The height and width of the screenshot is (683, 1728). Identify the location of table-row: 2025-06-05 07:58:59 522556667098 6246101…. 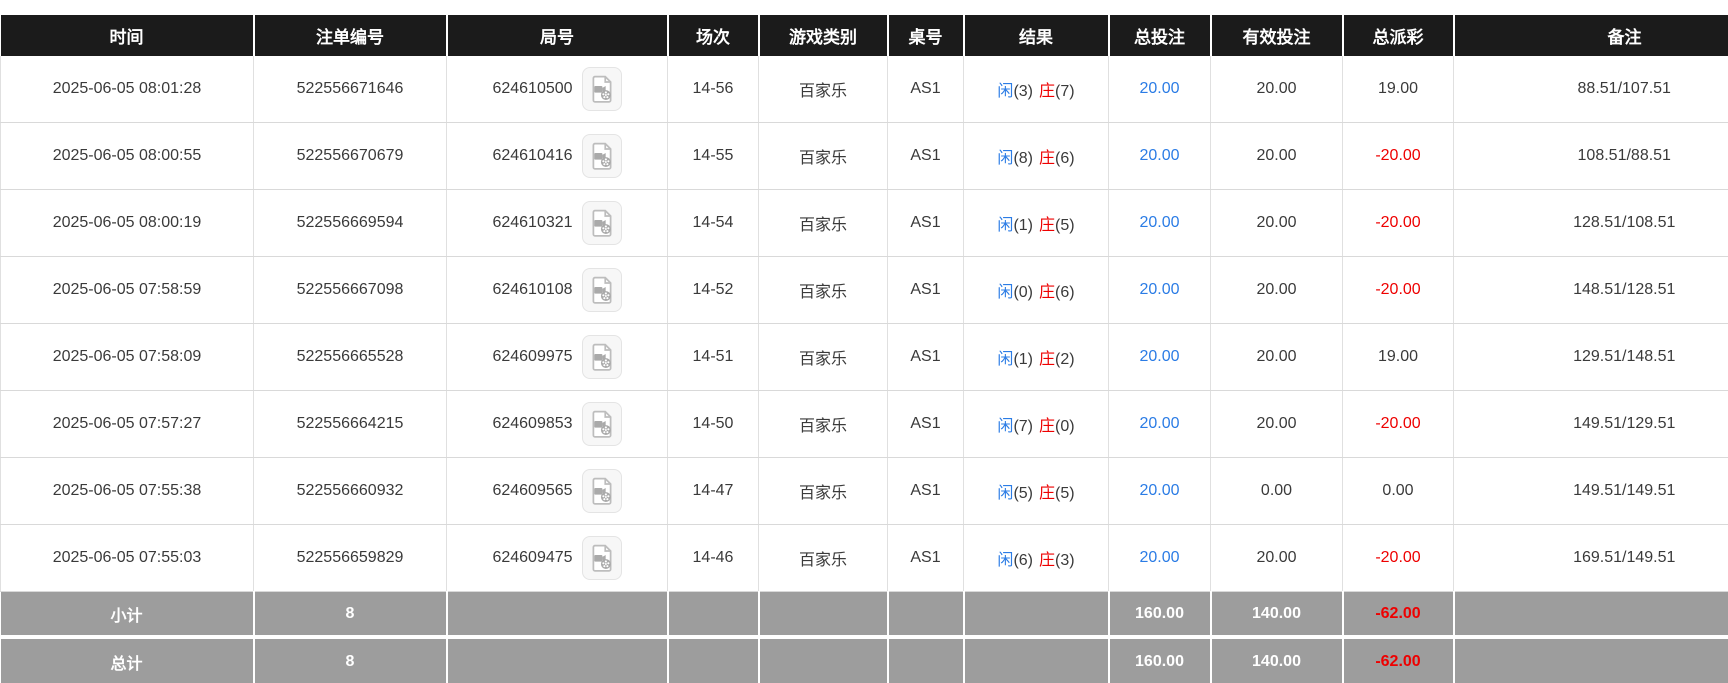
(864, 290).